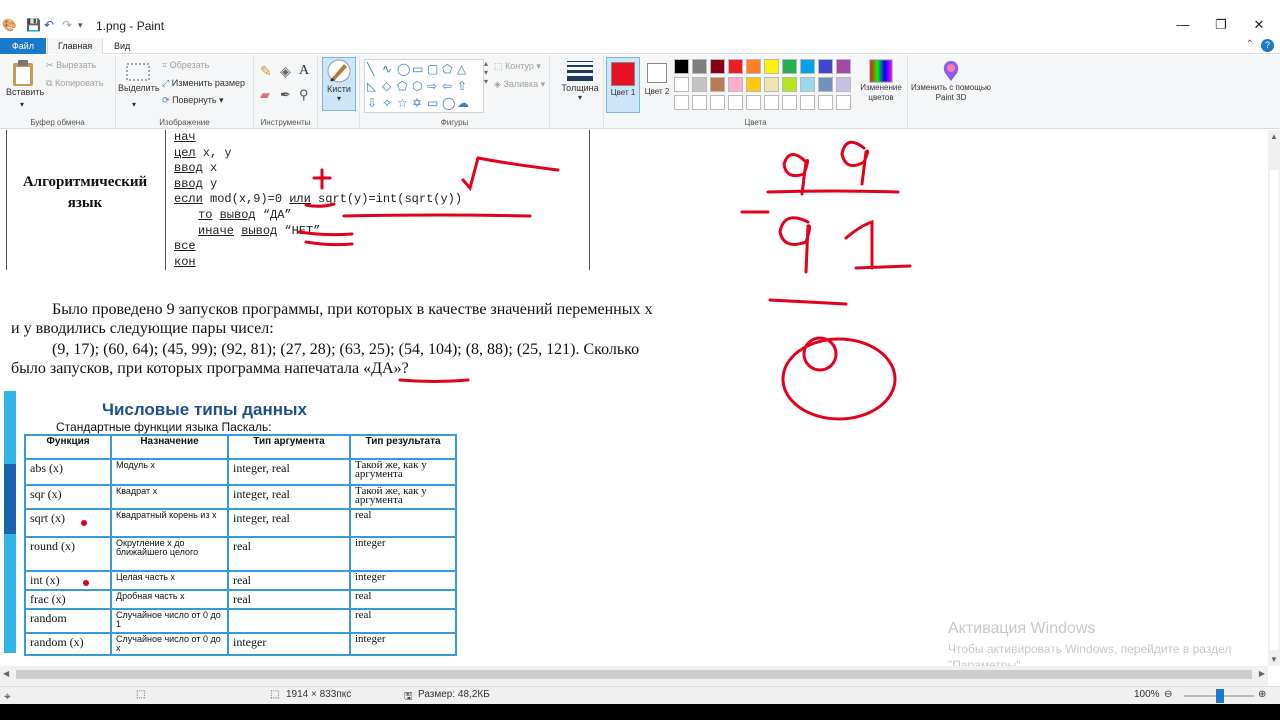 The width and height of the screenshot is (1280, 720). I want to click on color2-button: Цвет 2, so click(657, 85).